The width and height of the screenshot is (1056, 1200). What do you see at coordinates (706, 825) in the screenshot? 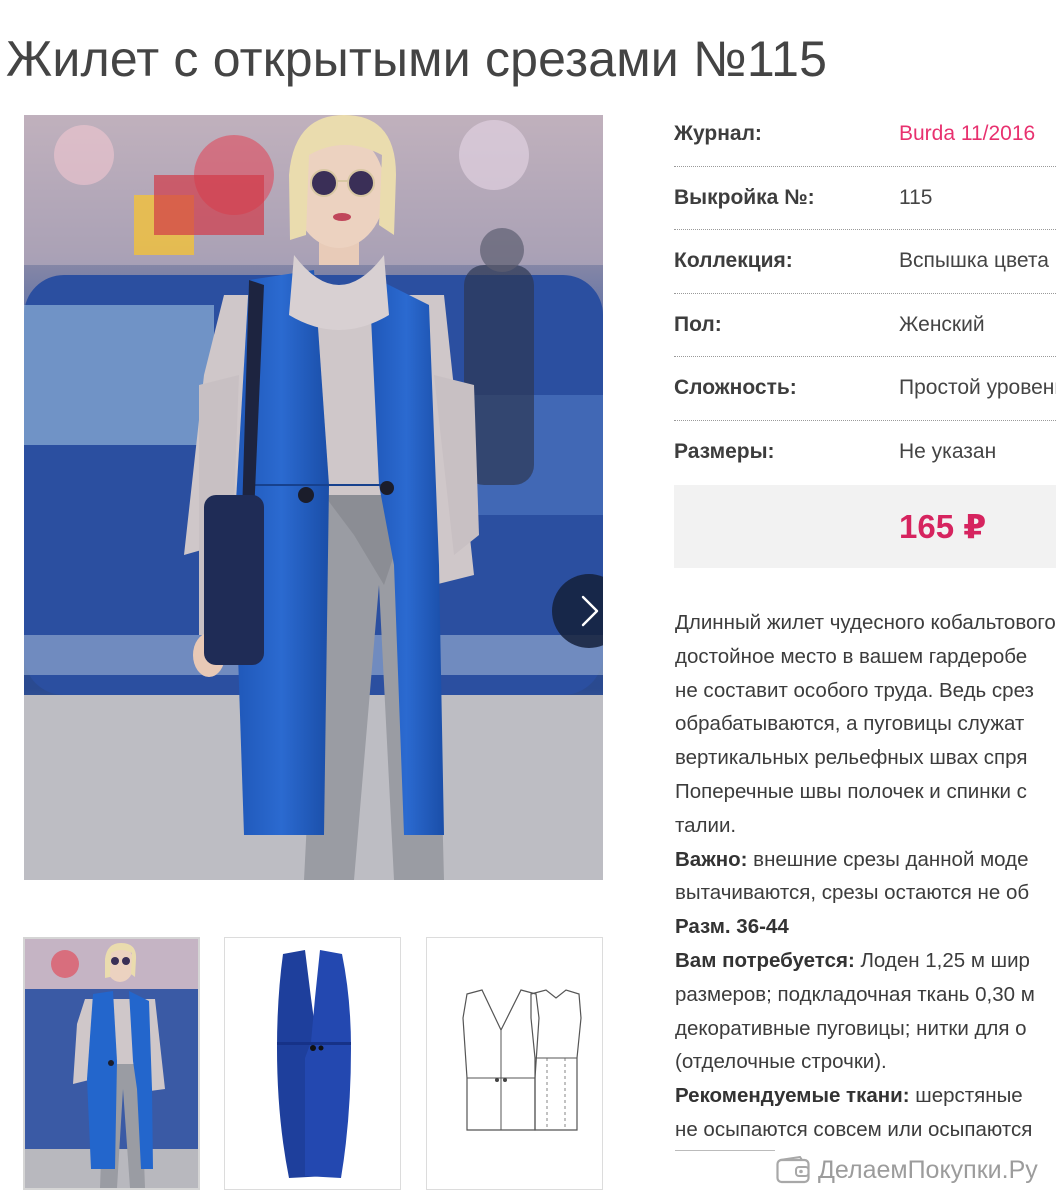
I see `description-line: талии.` at bounding box center [706, 825].